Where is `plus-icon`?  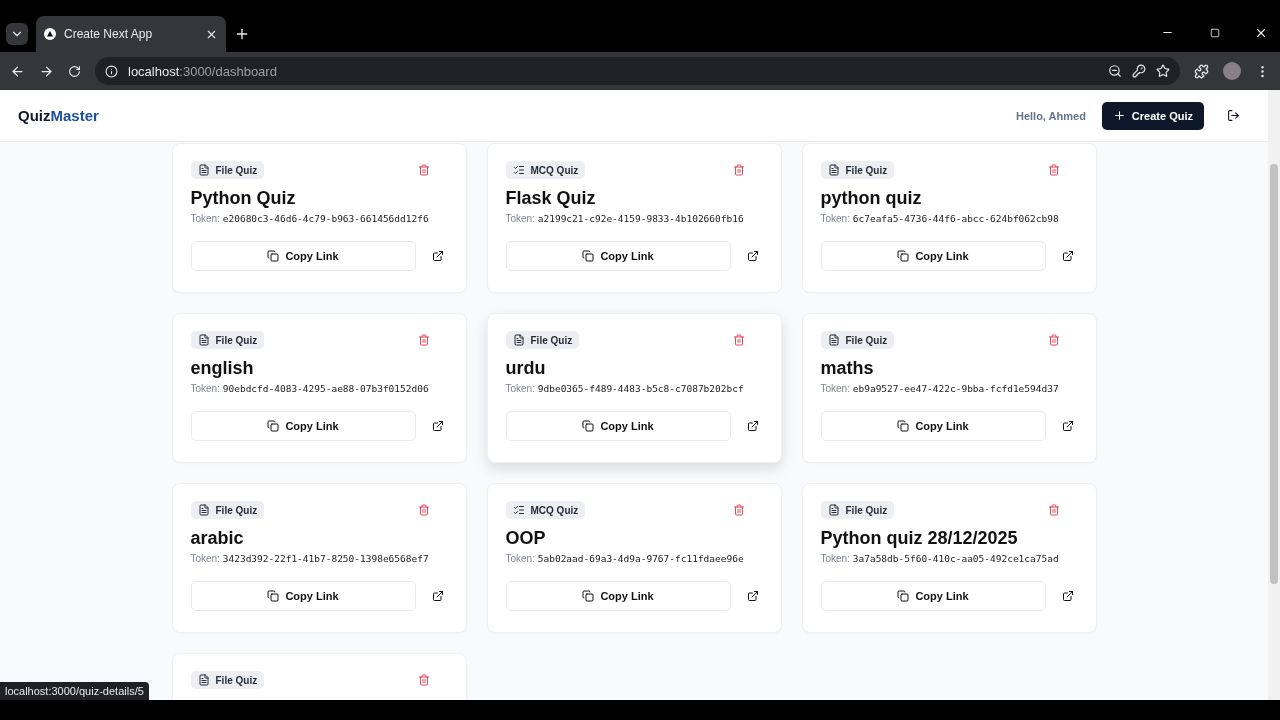 plus-icon is located at coordinates (1119, 115).